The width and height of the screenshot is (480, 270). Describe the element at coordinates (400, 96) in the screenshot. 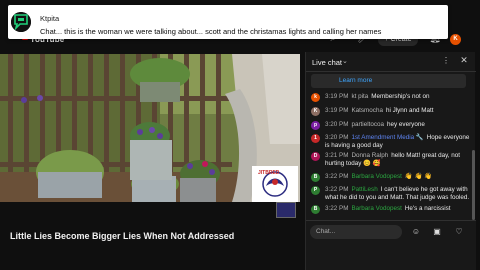

I see `message-text: Membership's not on` at that location.